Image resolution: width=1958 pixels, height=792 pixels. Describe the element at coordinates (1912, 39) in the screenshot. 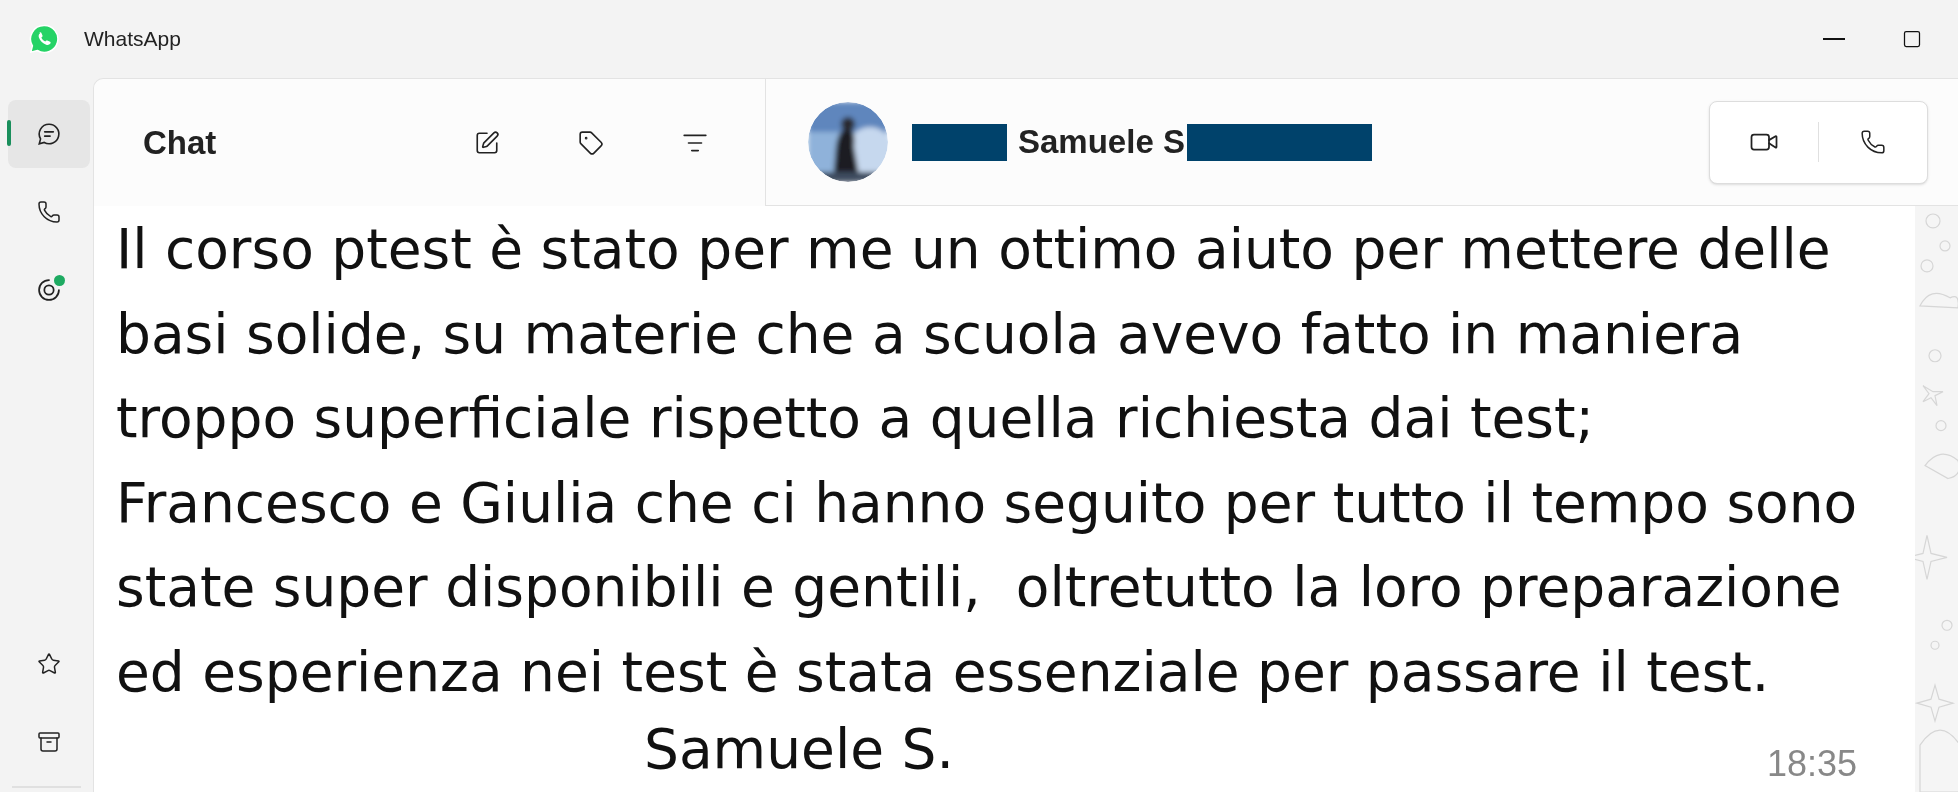

I see `maximize-icon` at that location.